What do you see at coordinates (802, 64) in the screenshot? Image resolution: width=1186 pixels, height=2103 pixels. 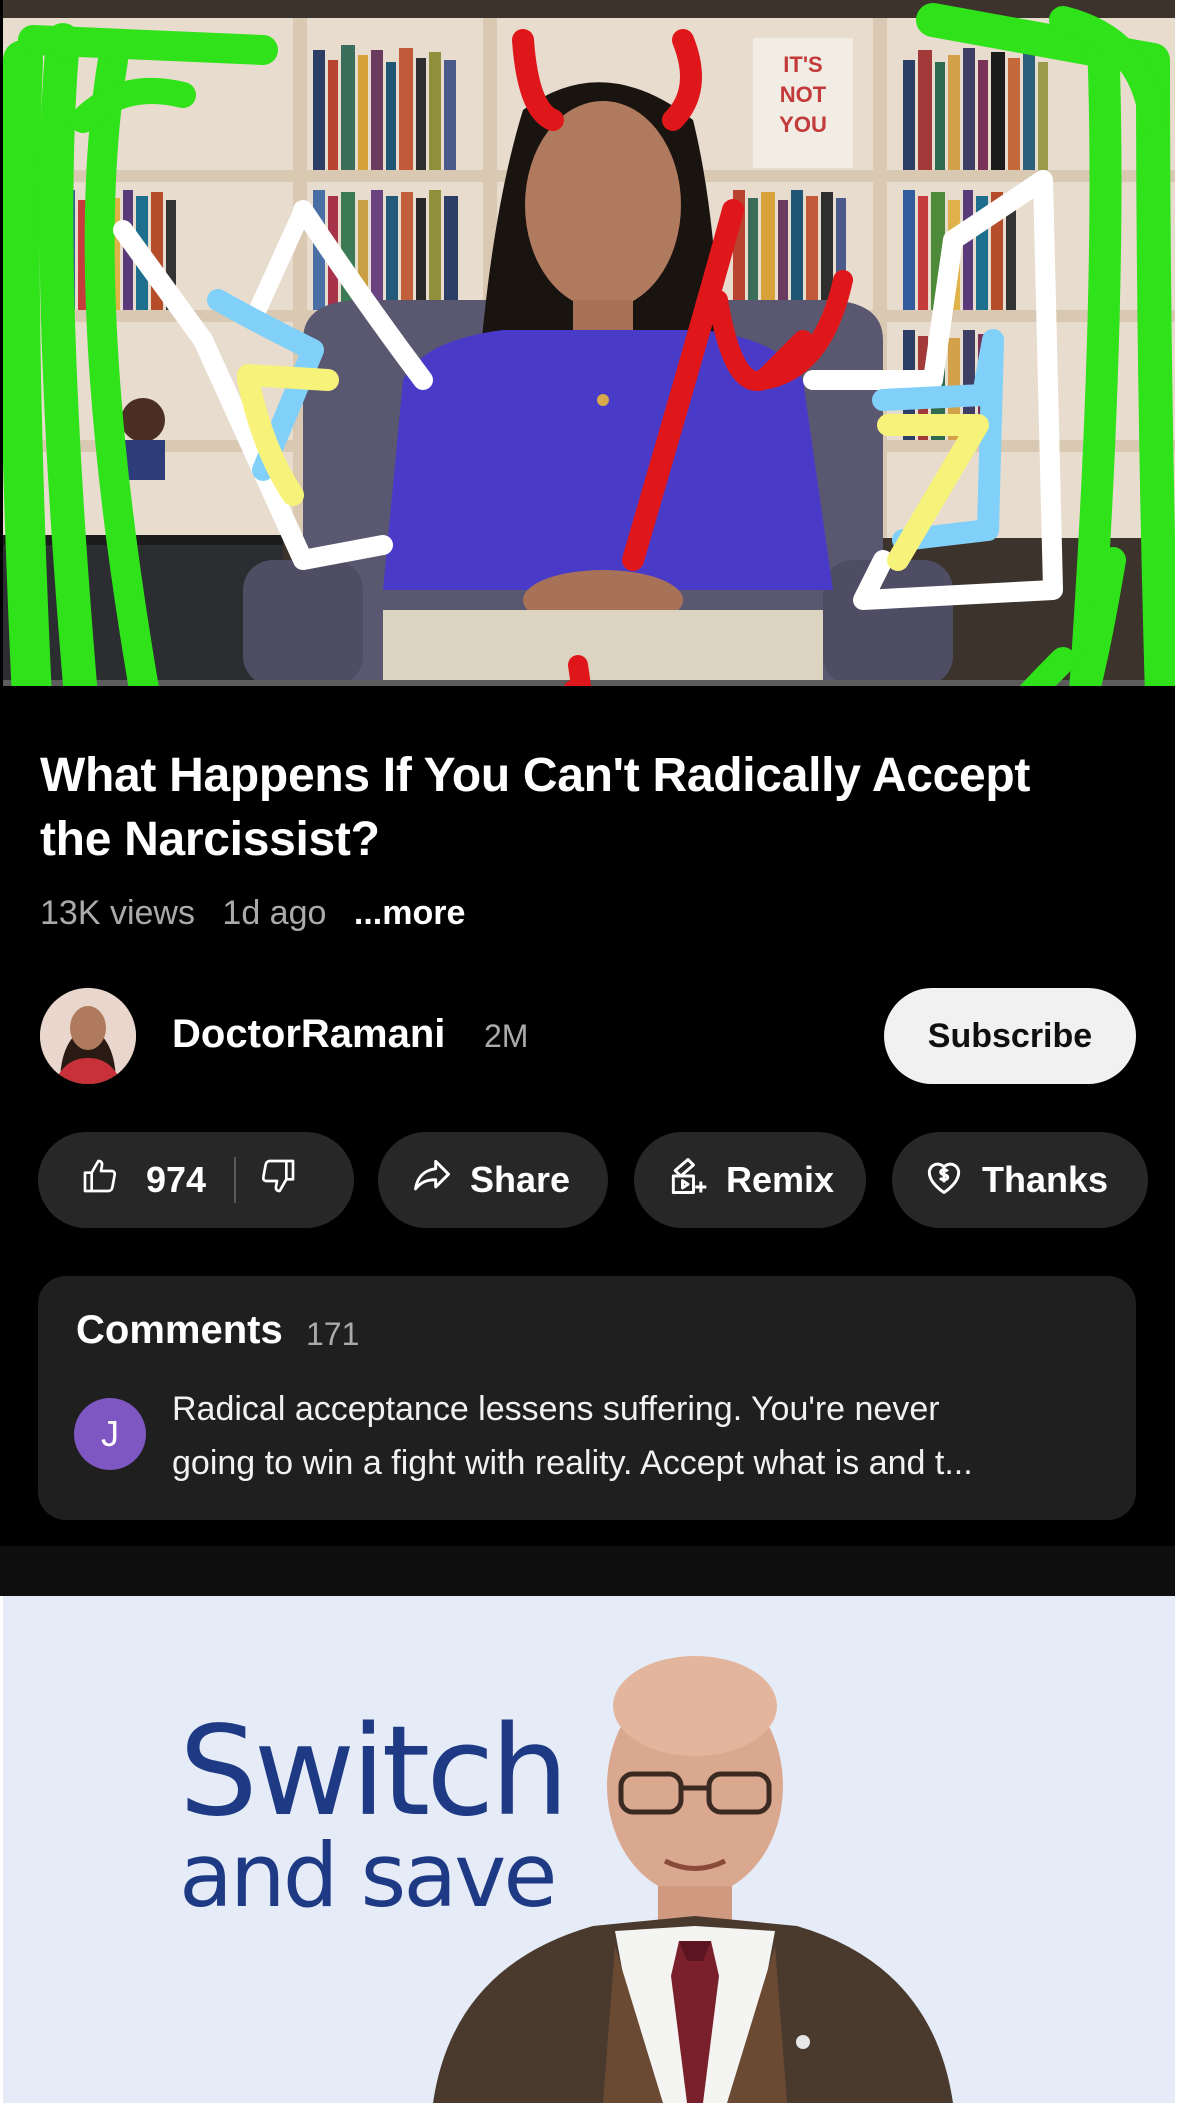 I see `svg-text: IT'S` at bounding box center [802, 64].